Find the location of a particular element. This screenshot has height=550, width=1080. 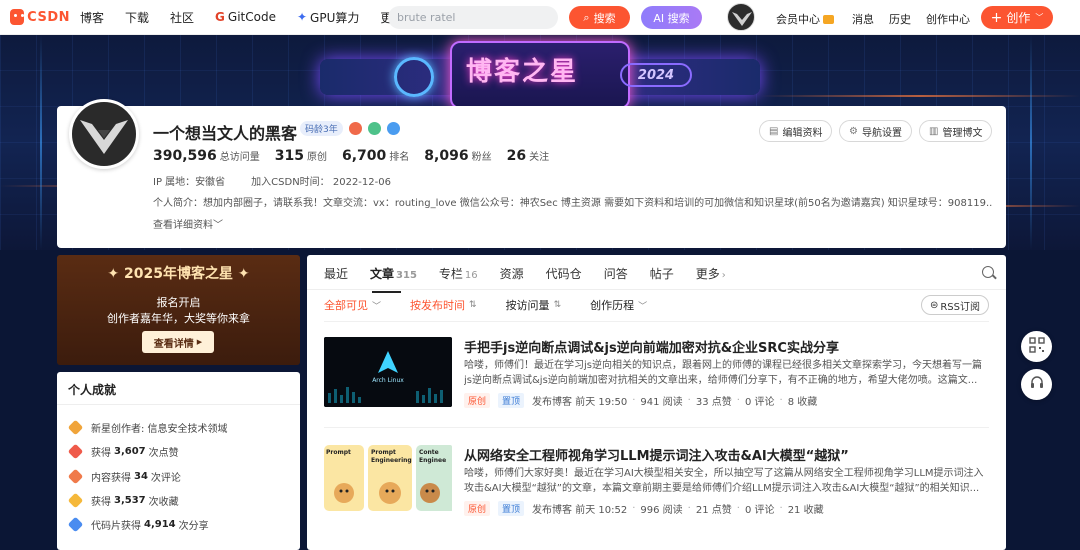

sort-by-views: 按访问量 ⇅ is located at coordinates (534, 305).